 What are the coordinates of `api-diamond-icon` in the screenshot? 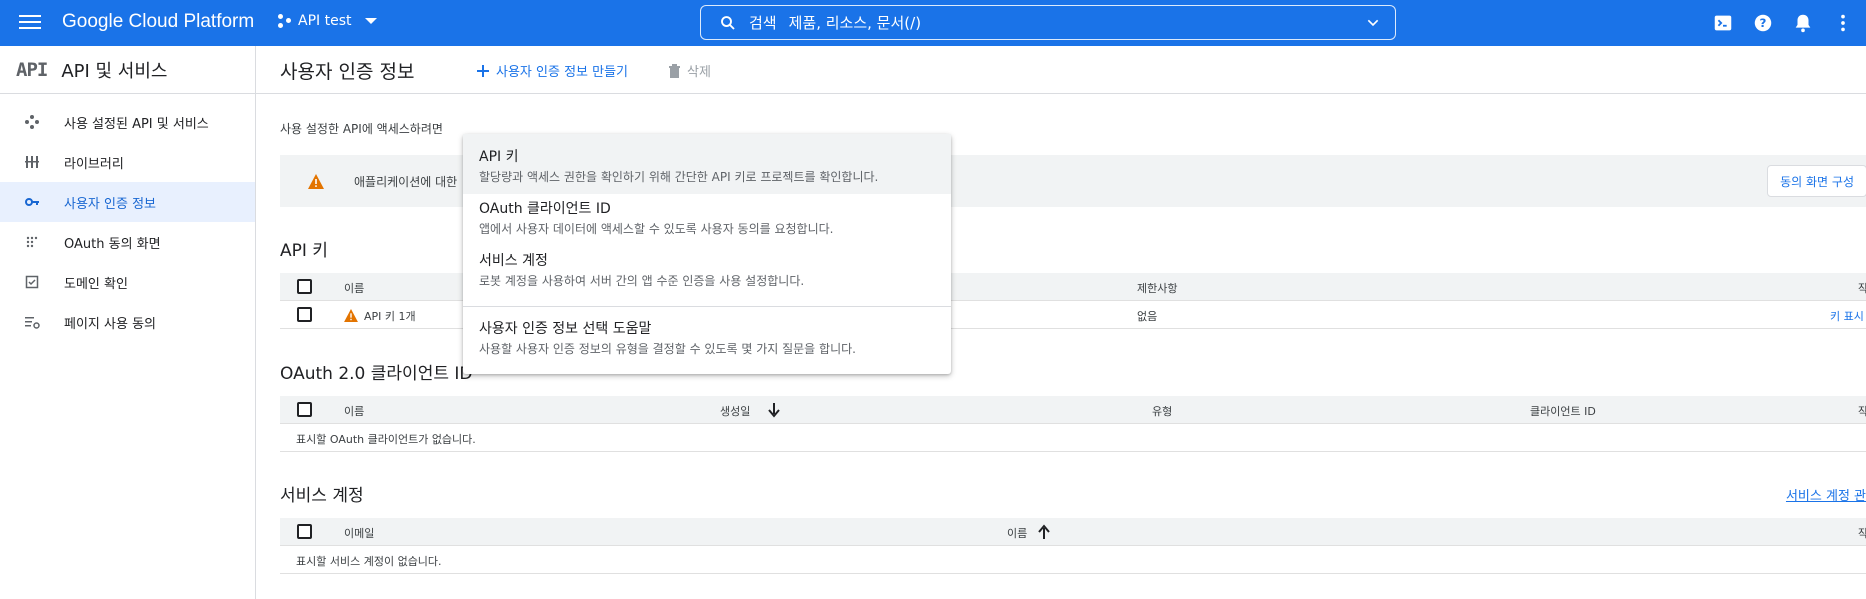 It's located at (32, 122).